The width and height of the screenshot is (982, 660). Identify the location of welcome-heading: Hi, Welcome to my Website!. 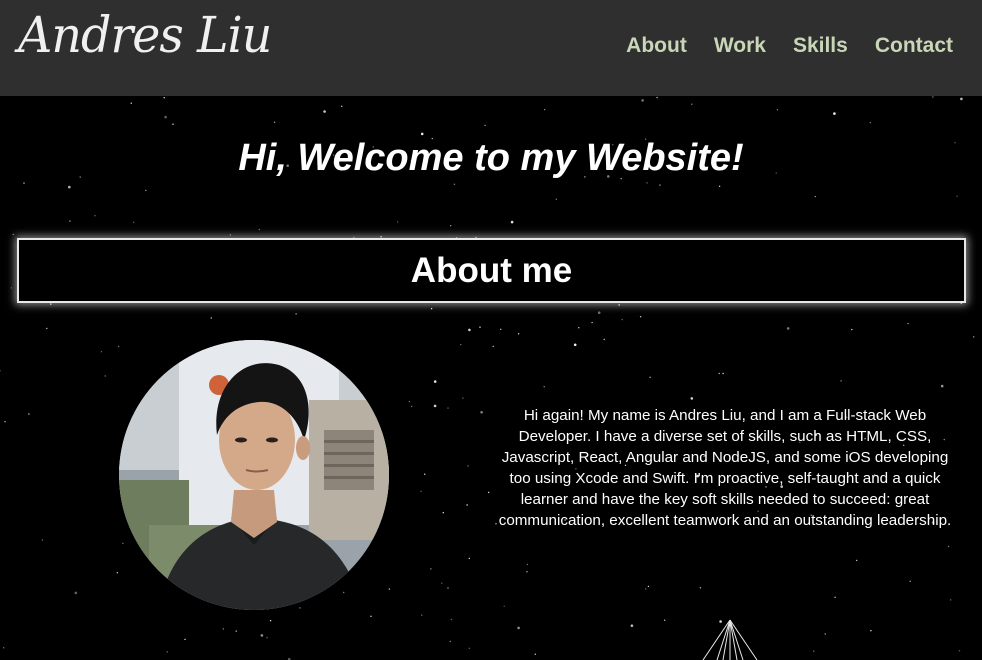
(491, 158).